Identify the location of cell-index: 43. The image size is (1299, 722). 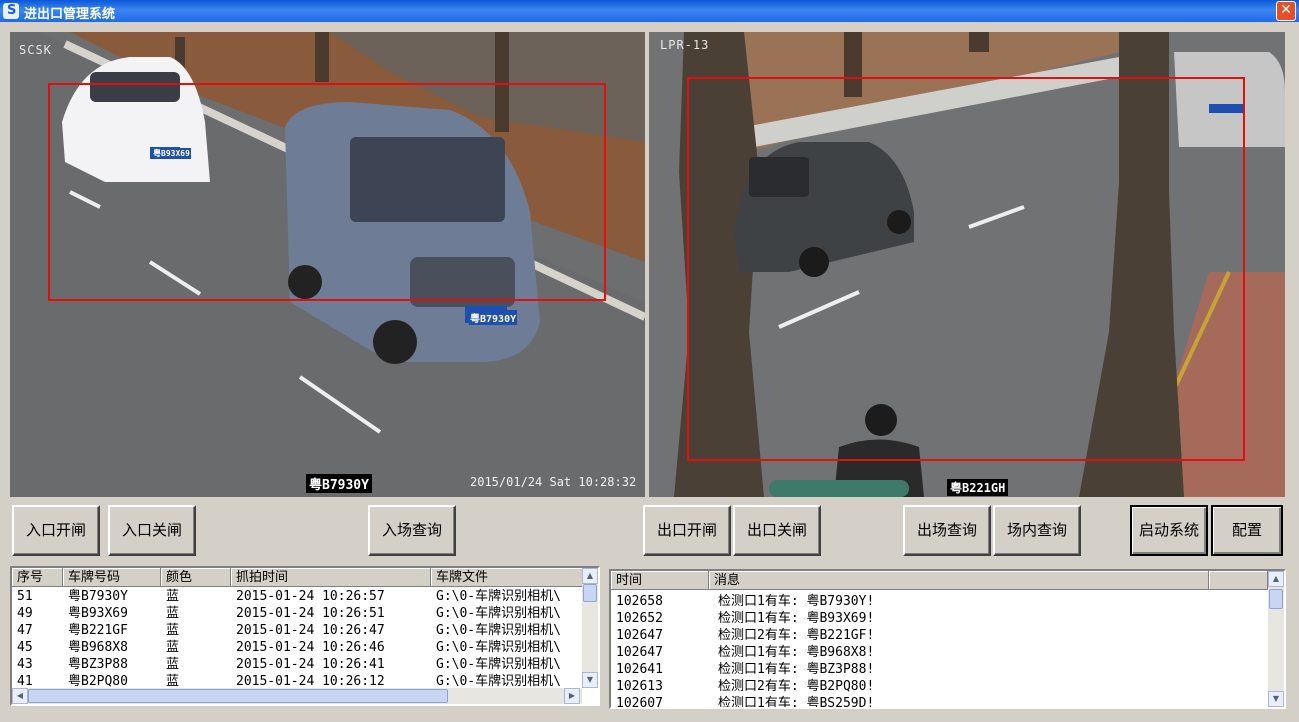
(25, 664).